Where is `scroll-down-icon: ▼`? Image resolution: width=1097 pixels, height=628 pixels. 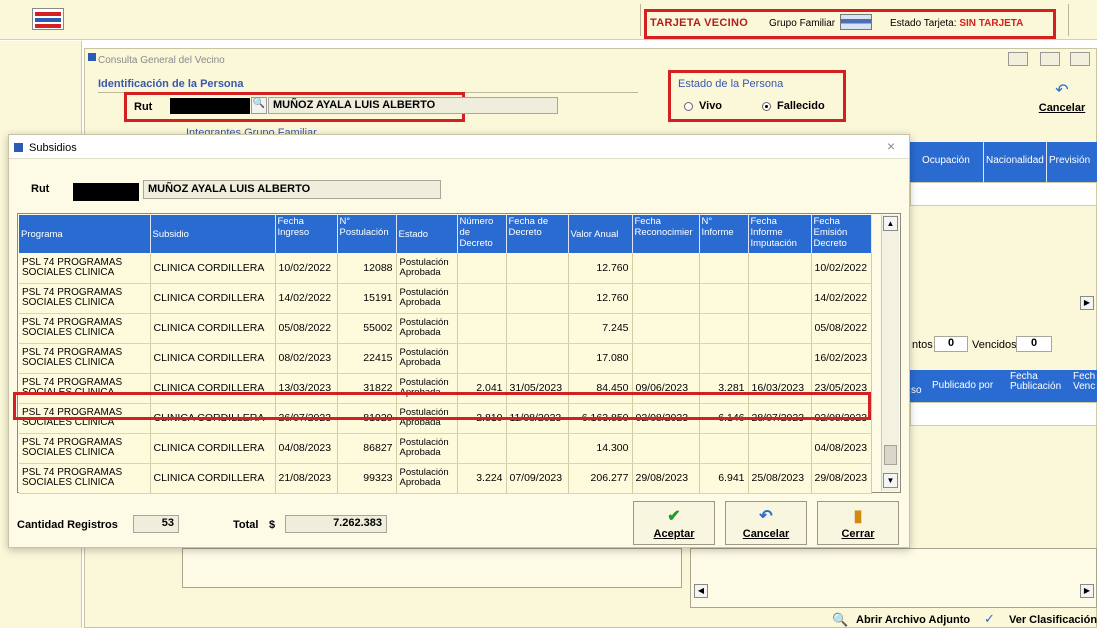
scroll-down-icon: ▼ is located at coordinates (890, 480).